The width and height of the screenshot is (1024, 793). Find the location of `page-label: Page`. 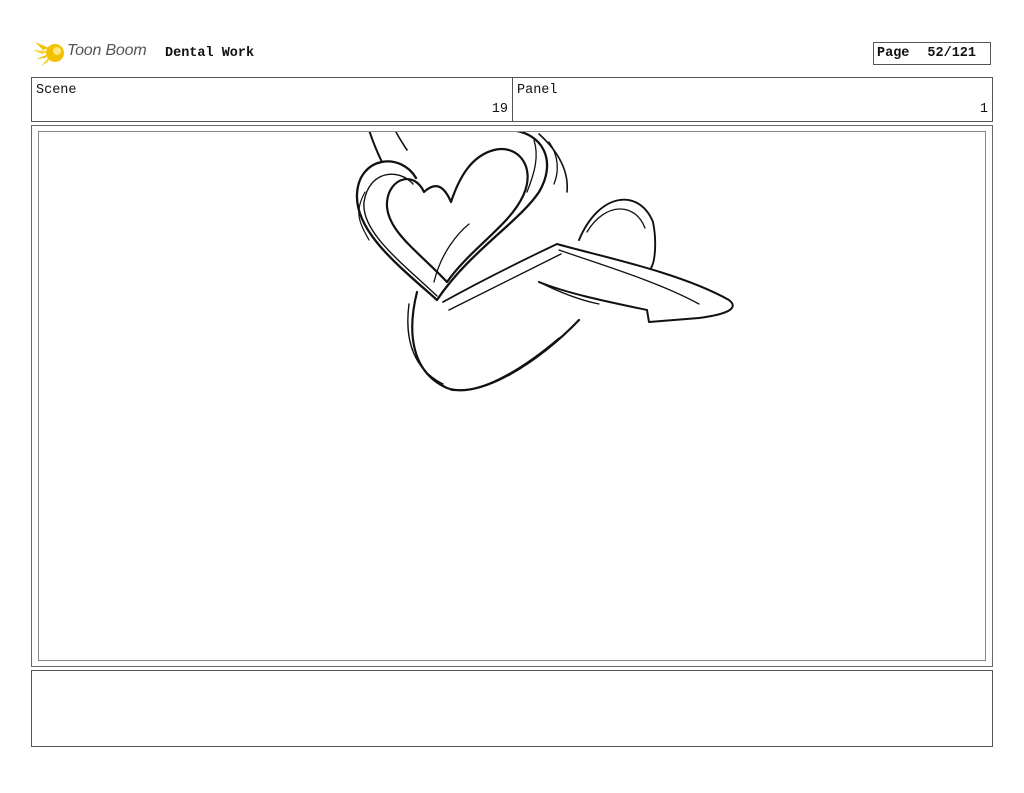

page-label: Page is located at coordinates (893, 53).